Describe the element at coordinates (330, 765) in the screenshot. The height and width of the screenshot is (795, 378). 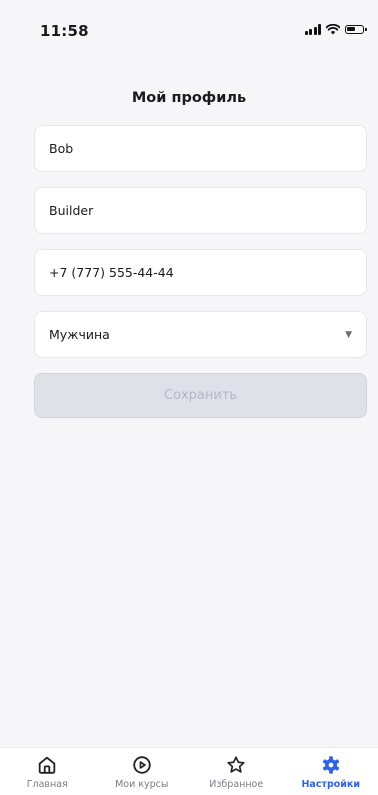
I see `gear-icon` at that location.